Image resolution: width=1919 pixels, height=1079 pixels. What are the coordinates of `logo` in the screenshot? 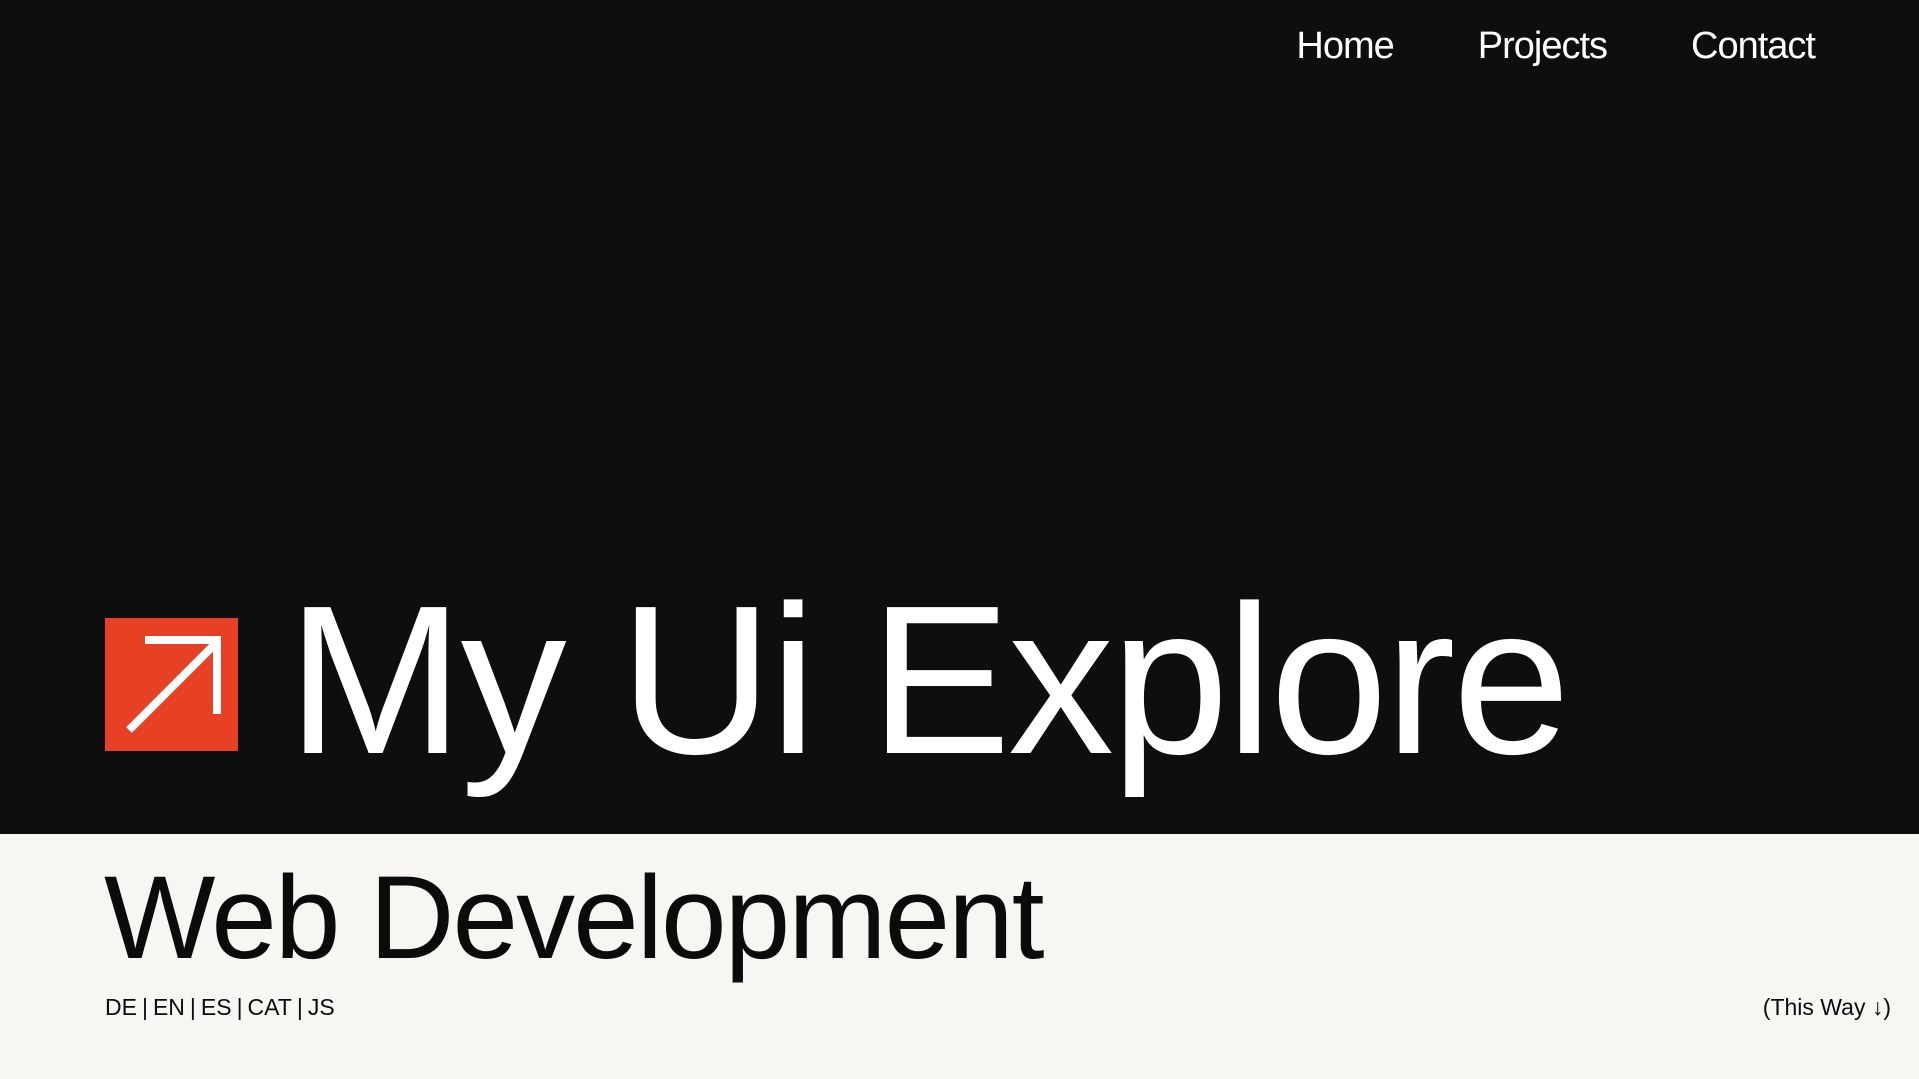 It's located at (171, 684).